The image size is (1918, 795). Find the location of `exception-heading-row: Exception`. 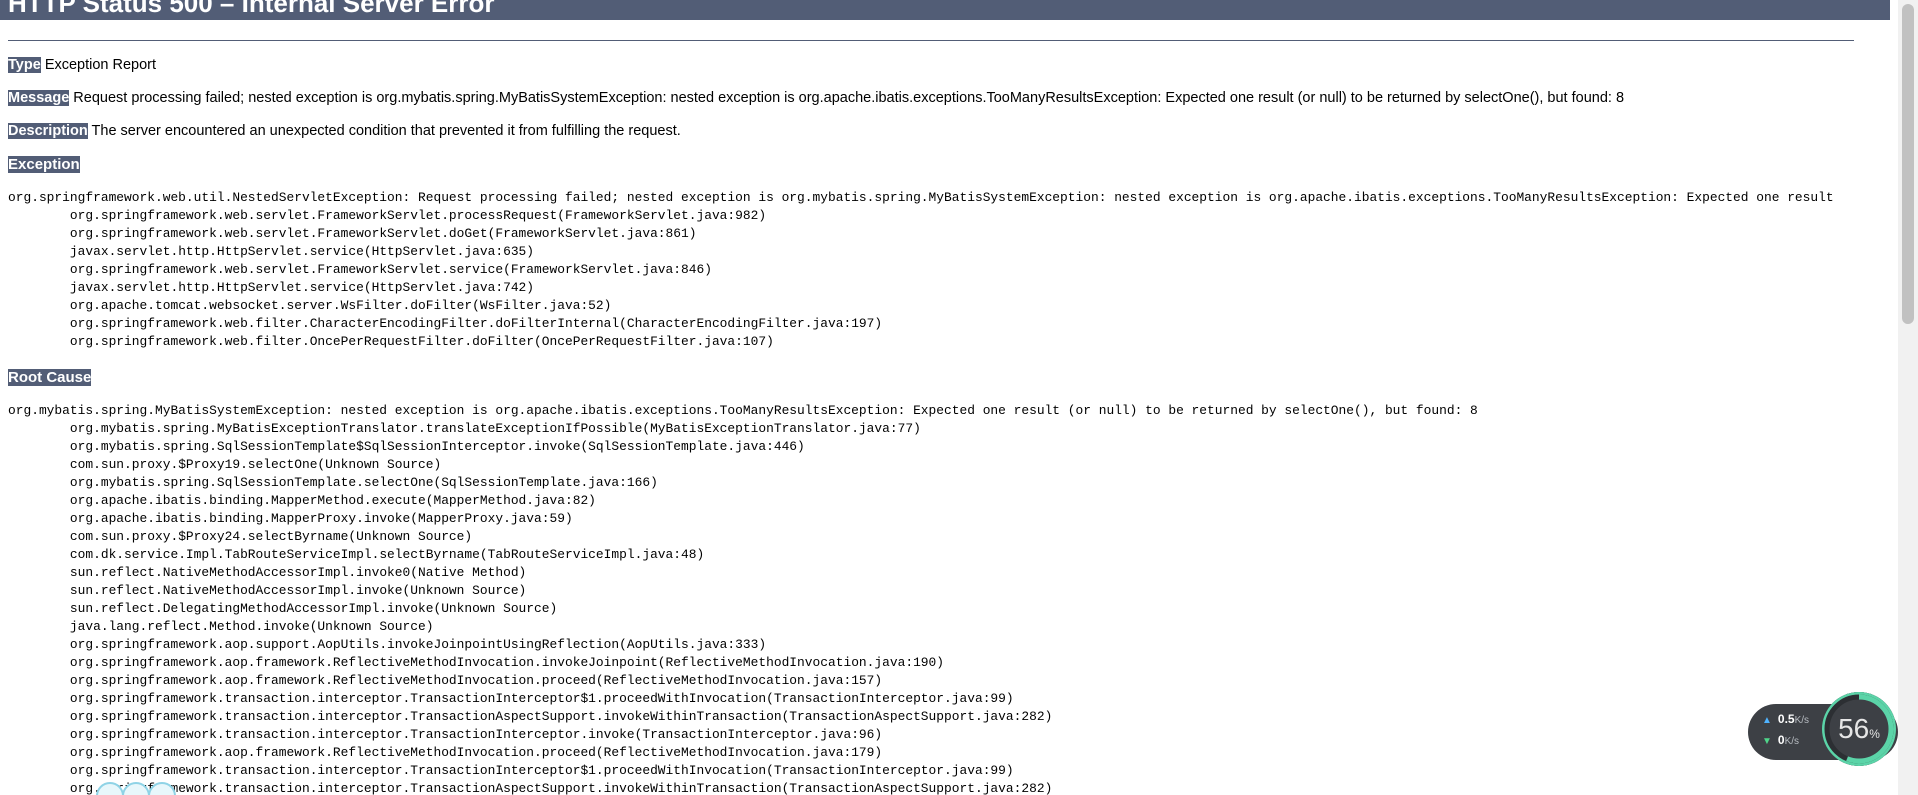

exception-heading-row: Exception is located at coordinates (44, 165).